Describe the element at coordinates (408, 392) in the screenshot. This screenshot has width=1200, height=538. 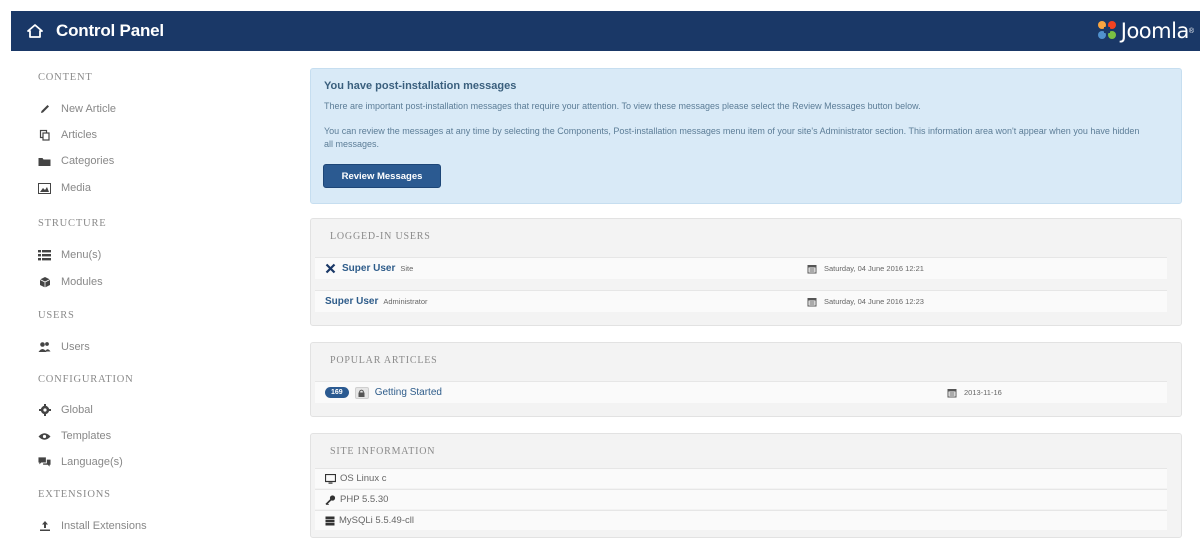
I see `article-link: Getting Started` at that location.